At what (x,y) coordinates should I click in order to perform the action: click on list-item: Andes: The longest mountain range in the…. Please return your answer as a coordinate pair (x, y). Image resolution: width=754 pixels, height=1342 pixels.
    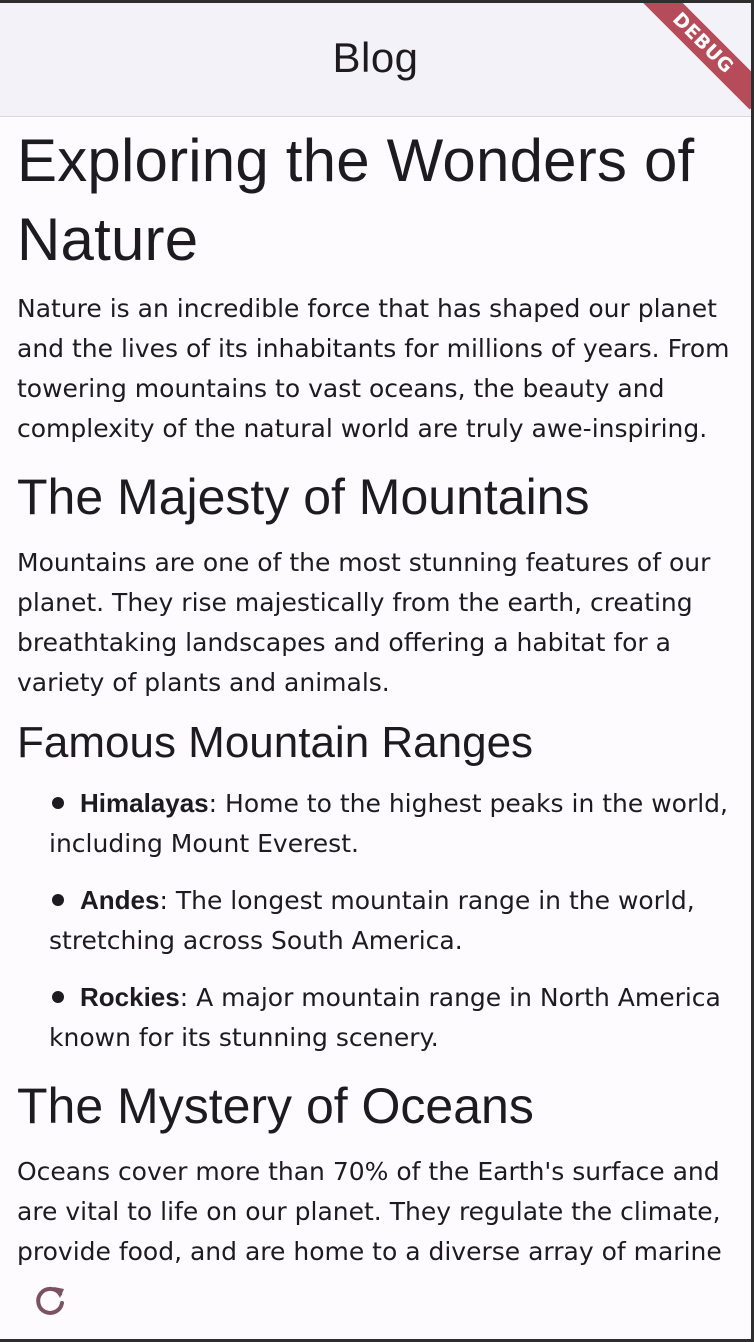
    Looking at the image, I should click on (393, 920).